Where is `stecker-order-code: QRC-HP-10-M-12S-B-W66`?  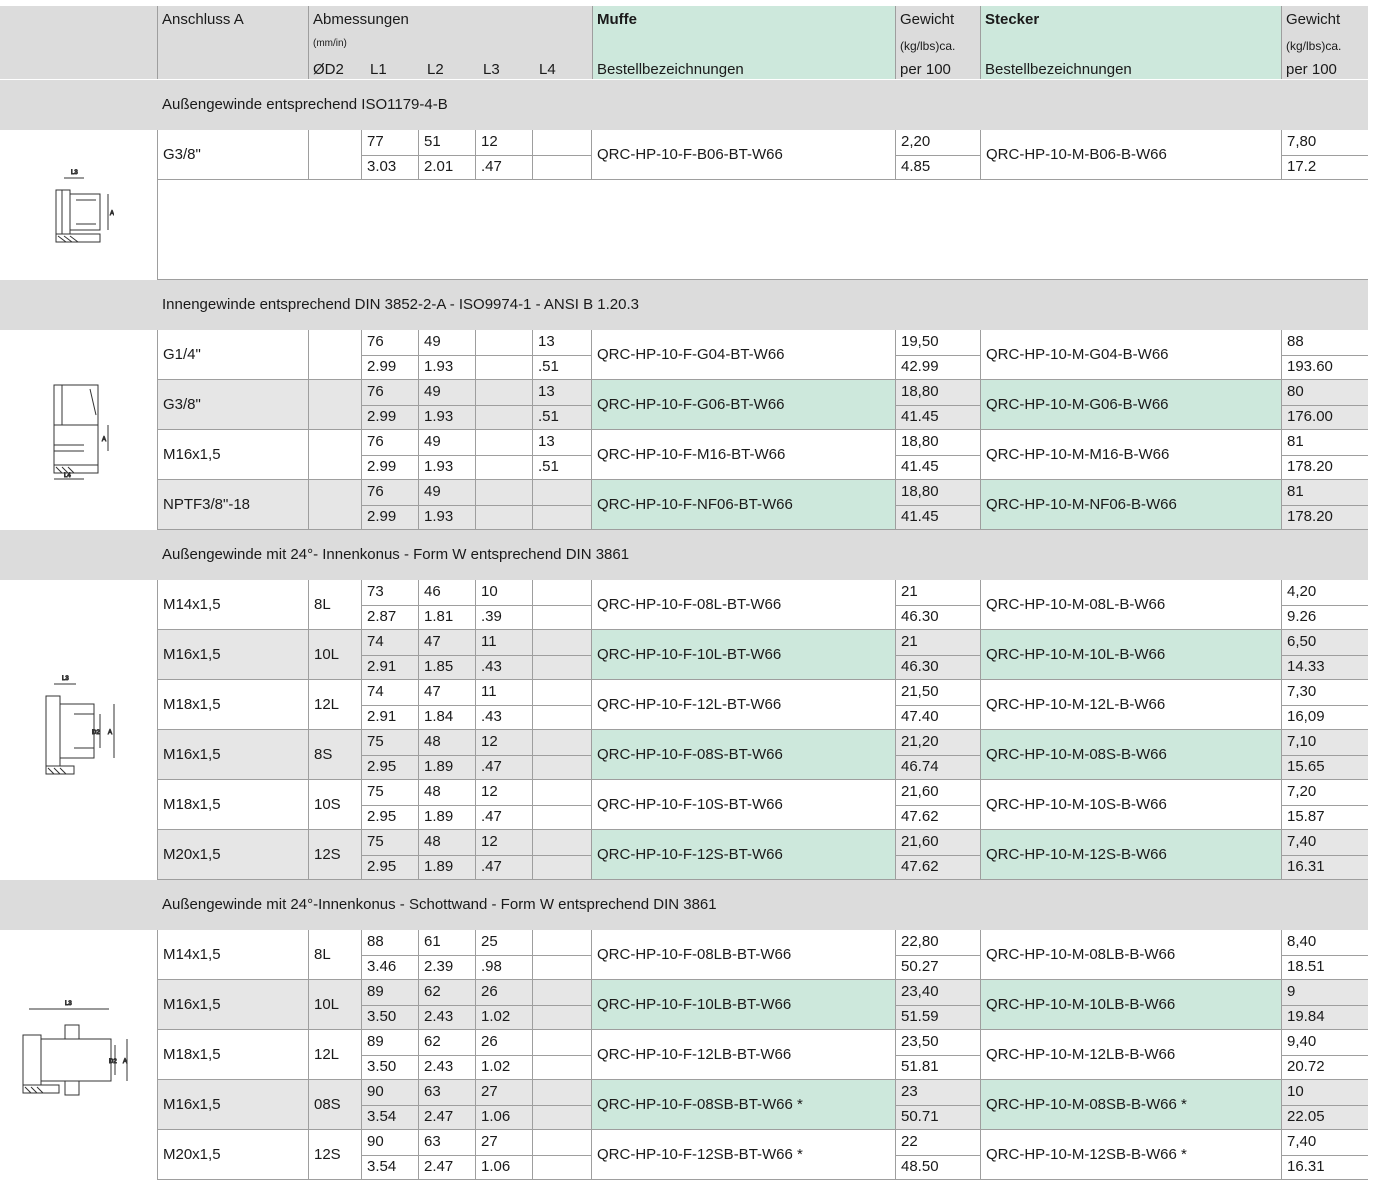 stecker-order-code: QRC-HP-10-M-12S-B-W66 is located at coordinates (1076, 854).